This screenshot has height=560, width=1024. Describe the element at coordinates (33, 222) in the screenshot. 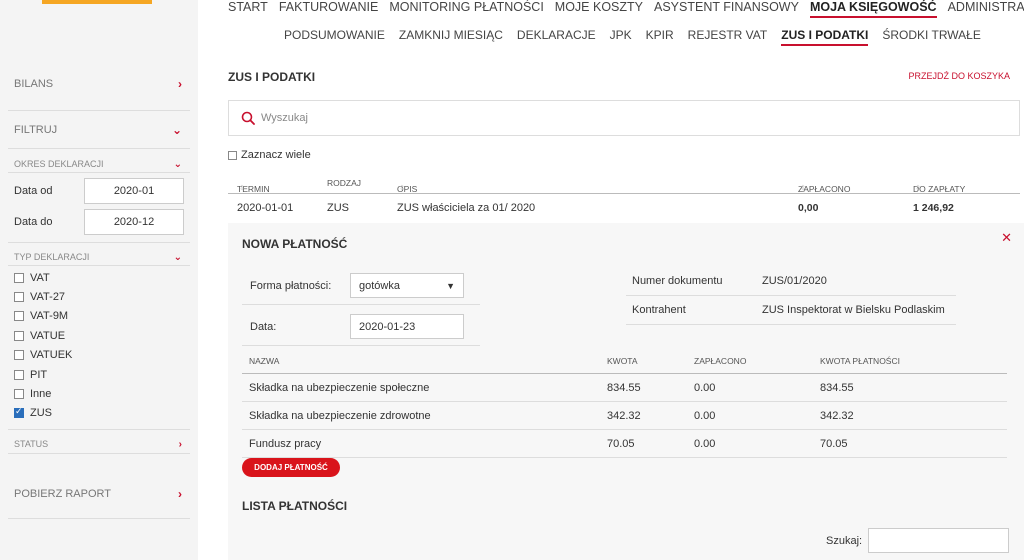

I see `date-to-label: Data do` at that location.